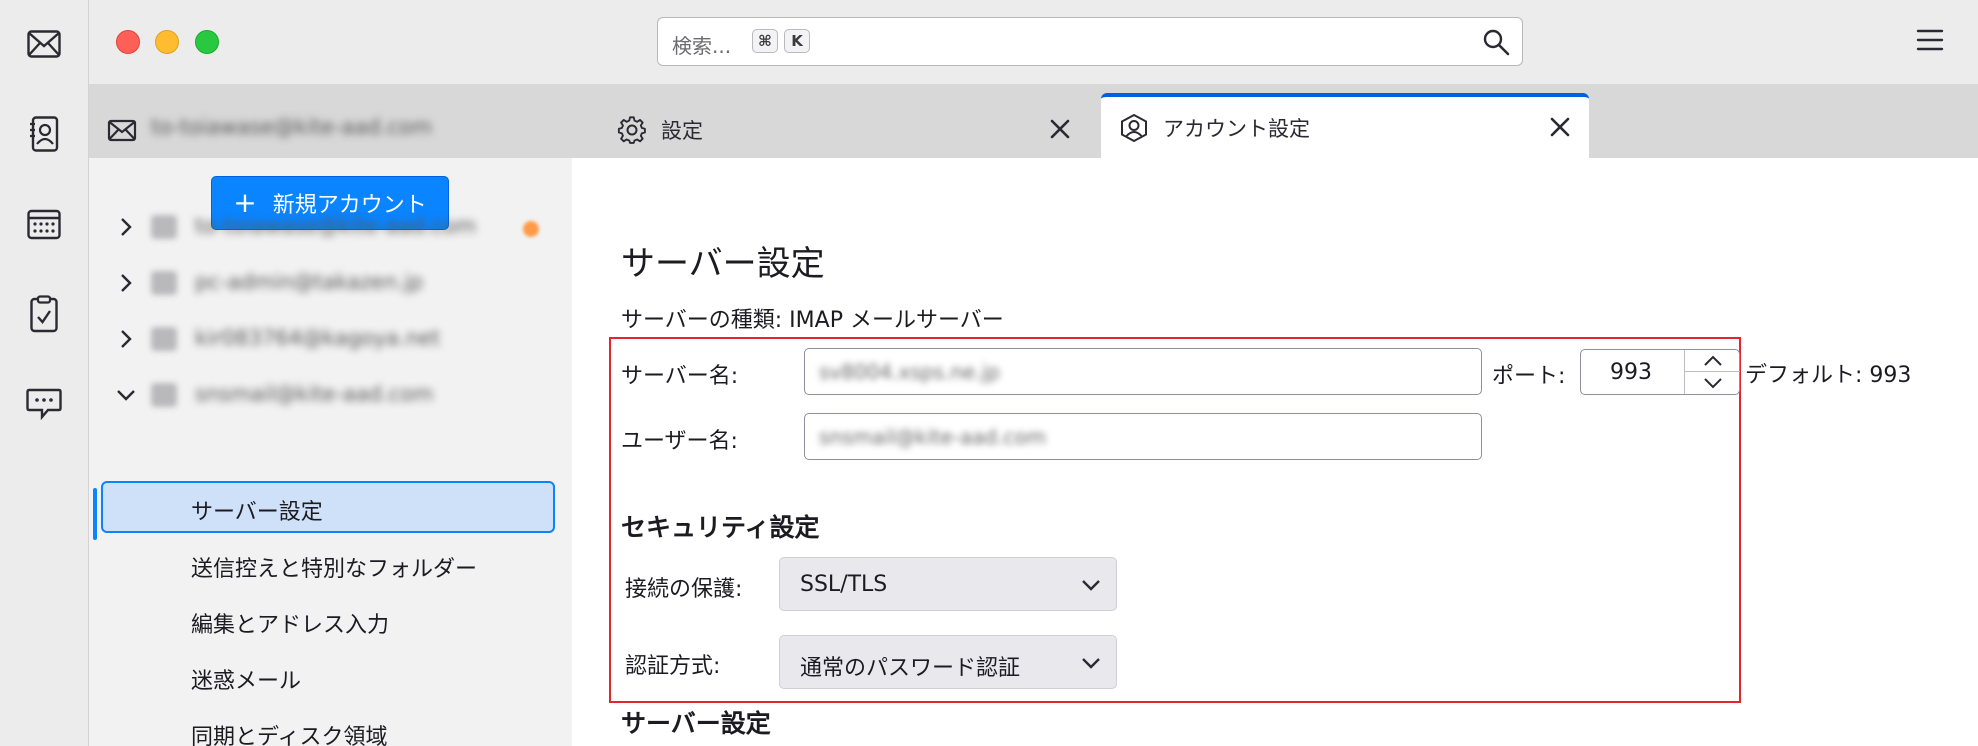  I want to click on sidebar-item-composition: 編集とアドレス入力, so click(328, 620).